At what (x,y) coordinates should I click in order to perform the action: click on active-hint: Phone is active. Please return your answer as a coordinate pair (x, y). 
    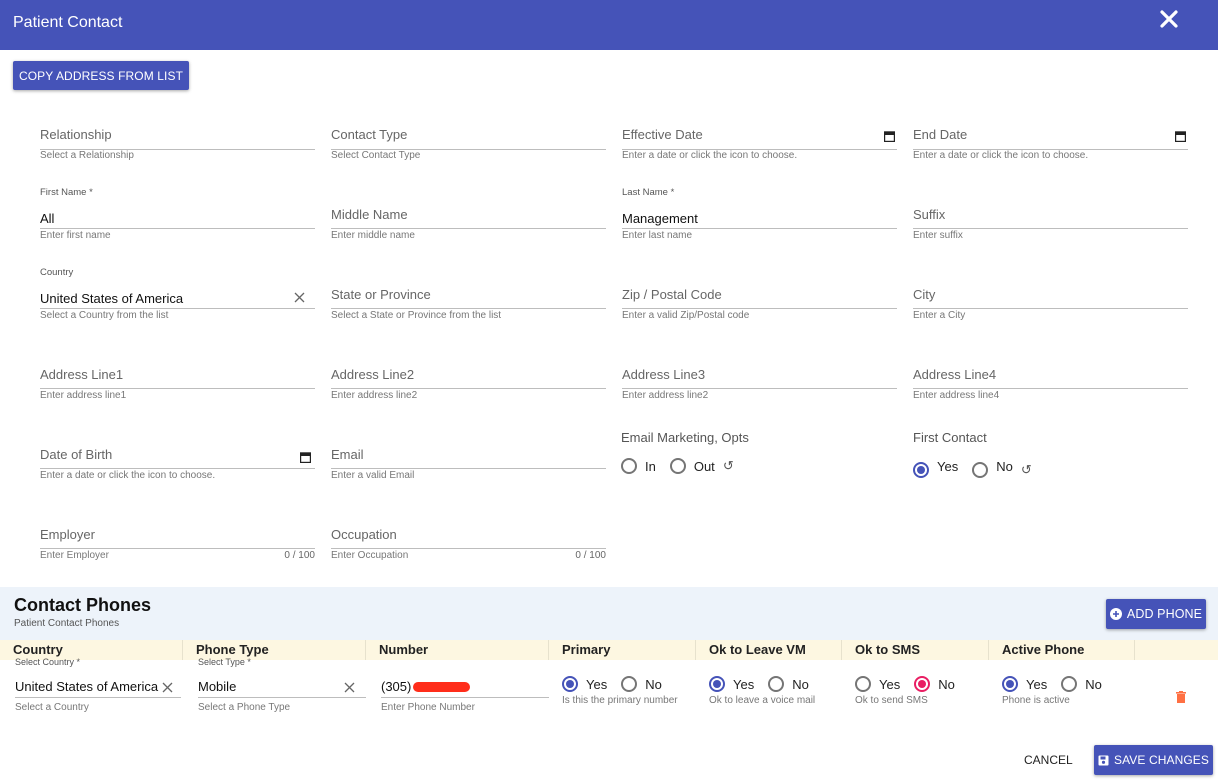
    Looking at the image, I should click on (1036, 700).